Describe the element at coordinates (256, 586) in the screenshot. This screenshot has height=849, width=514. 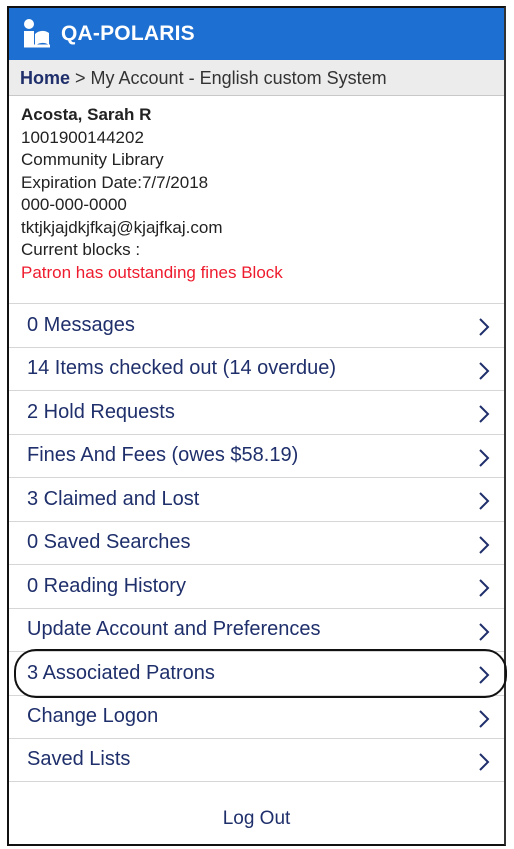
I see `menu-item-reading-history: 0 Reading History` at that location.